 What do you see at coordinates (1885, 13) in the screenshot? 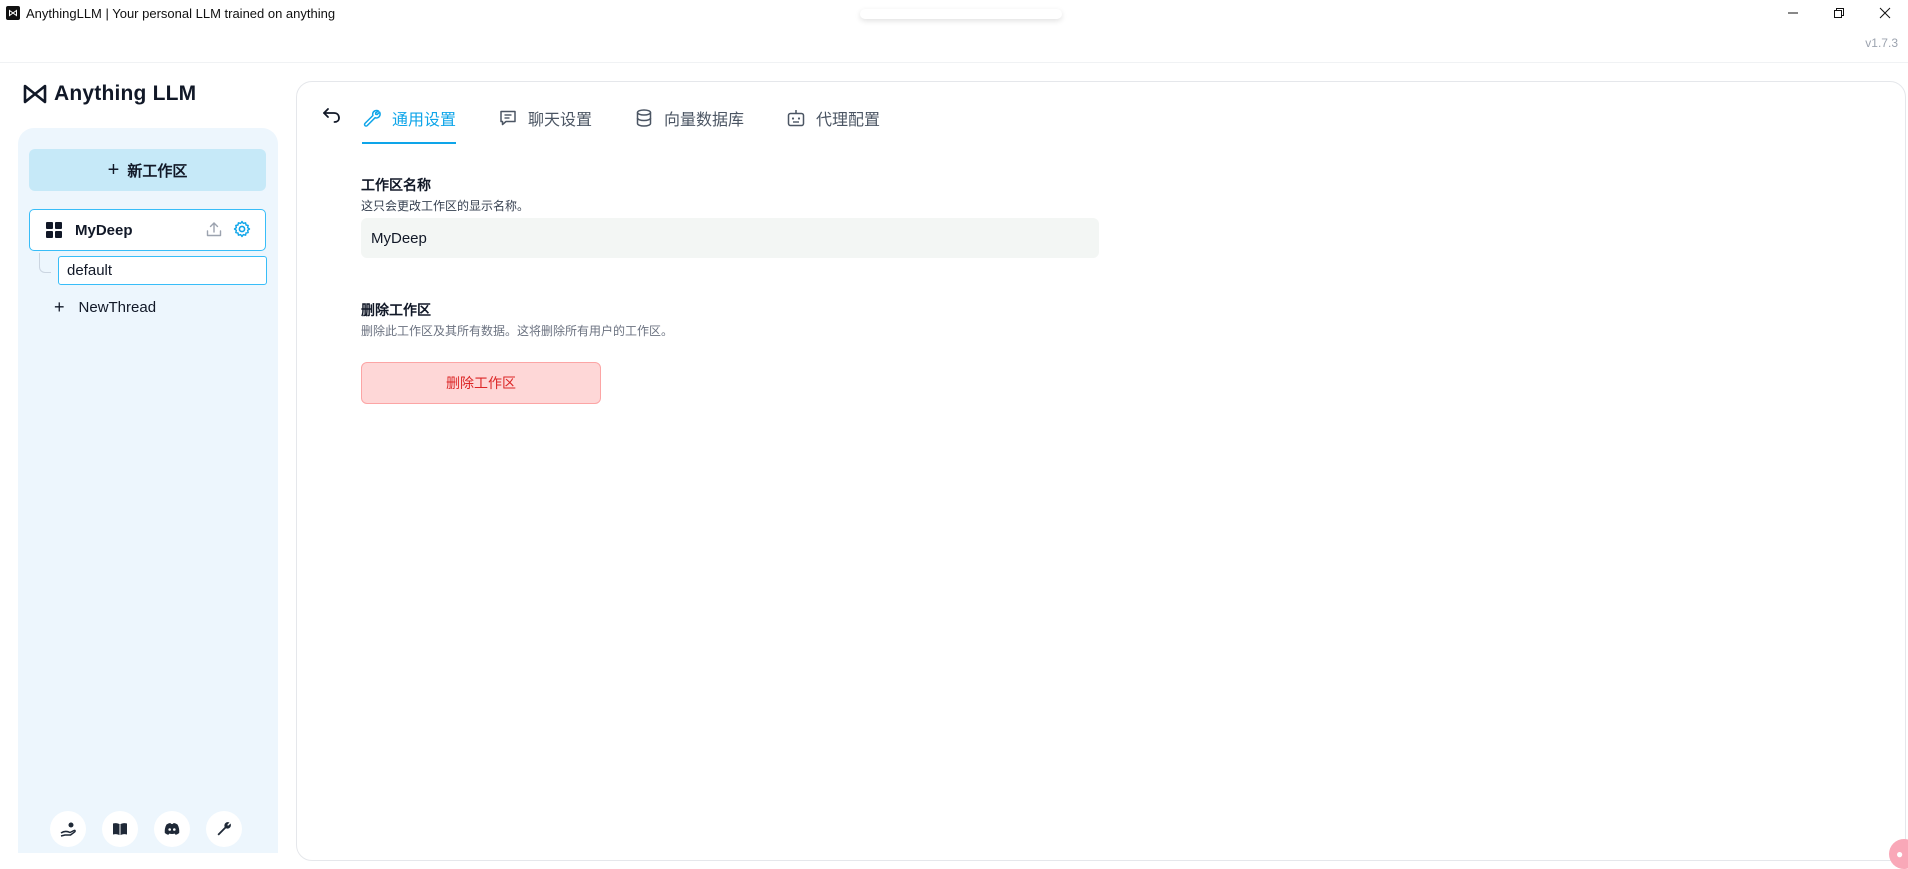
I see `close-button` at bounding box center [1885, 13].